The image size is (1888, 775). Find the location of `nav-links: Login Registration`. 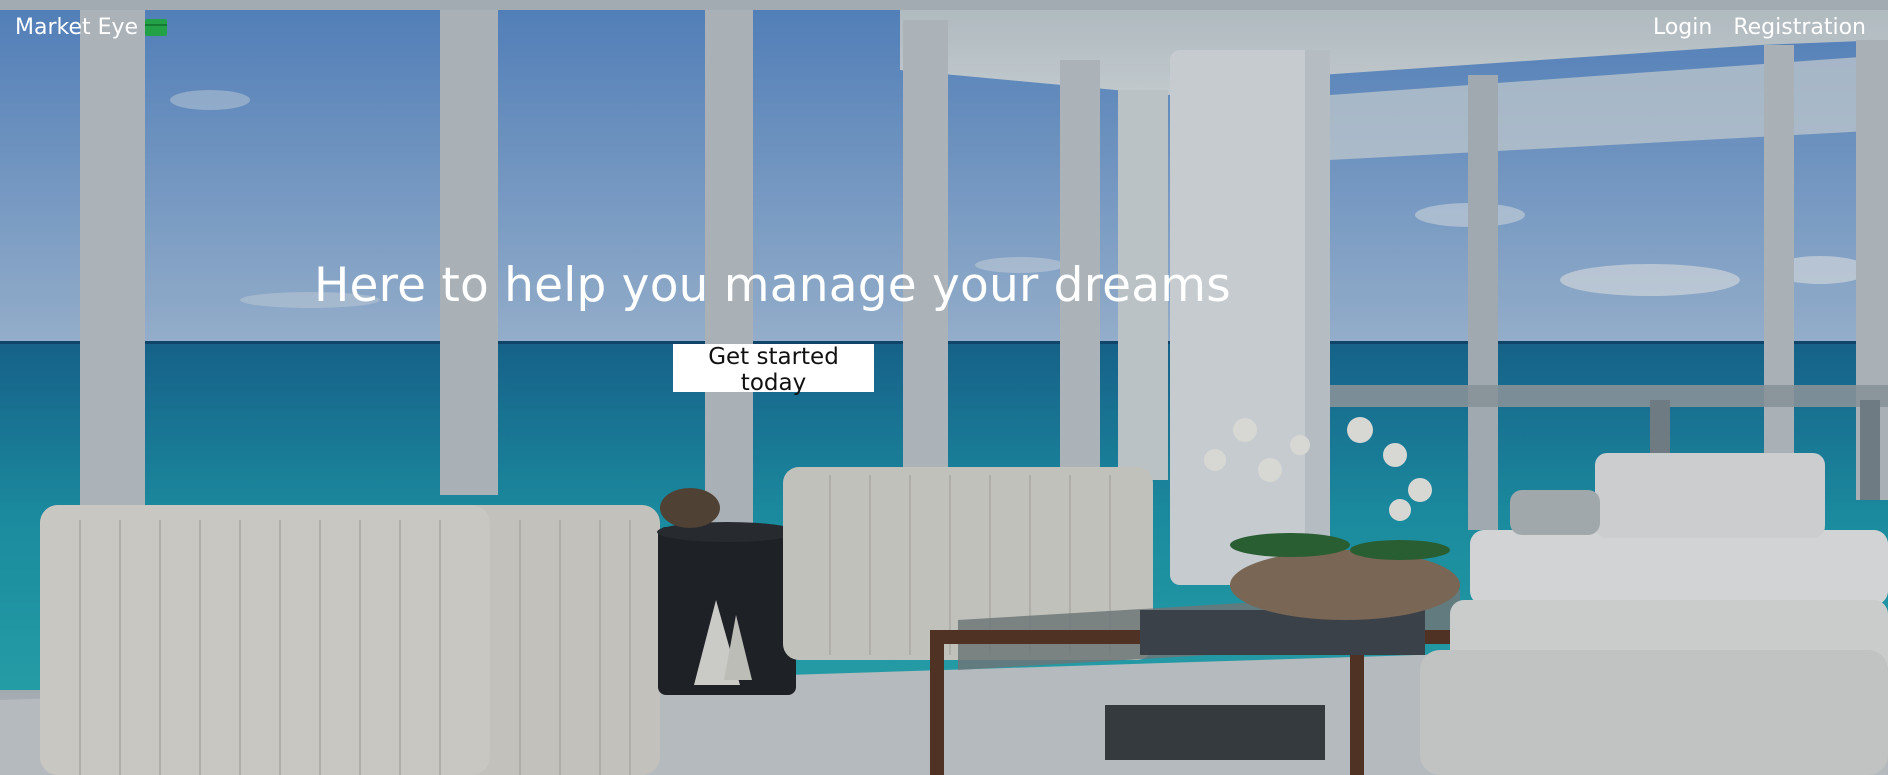

nav-links: Login Registration is located at coordinates (1749, 27).